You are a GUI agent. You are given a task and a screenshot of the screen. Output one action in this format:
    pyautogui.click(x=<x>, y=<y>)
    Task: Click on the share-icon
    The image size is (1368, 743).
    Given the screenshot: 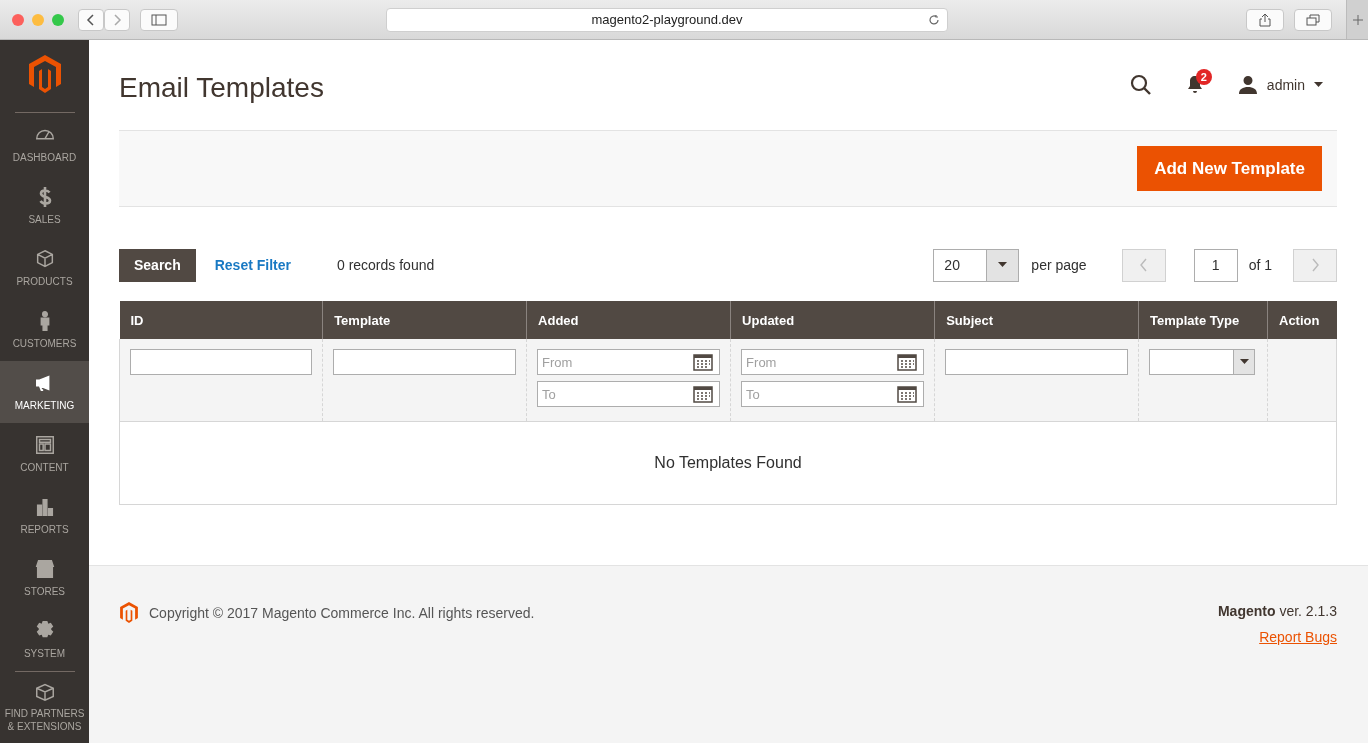 What is the action you would take?
    pyautogui.click(x=1265, y=19)
    